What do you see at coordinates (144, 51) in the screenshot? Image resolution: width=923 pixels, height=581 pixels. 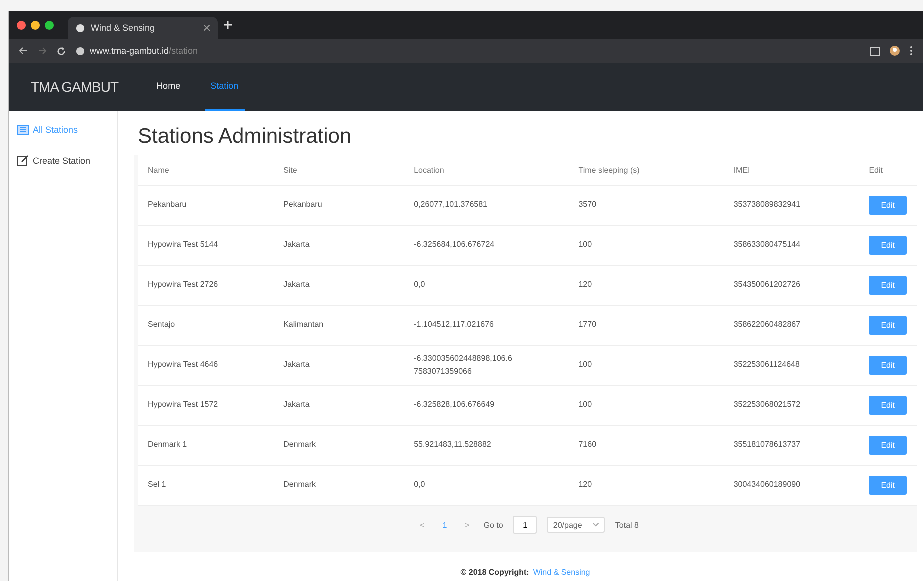 I see `url-field: www.tma-gambut.id/station` at bounding box center [144, 51].